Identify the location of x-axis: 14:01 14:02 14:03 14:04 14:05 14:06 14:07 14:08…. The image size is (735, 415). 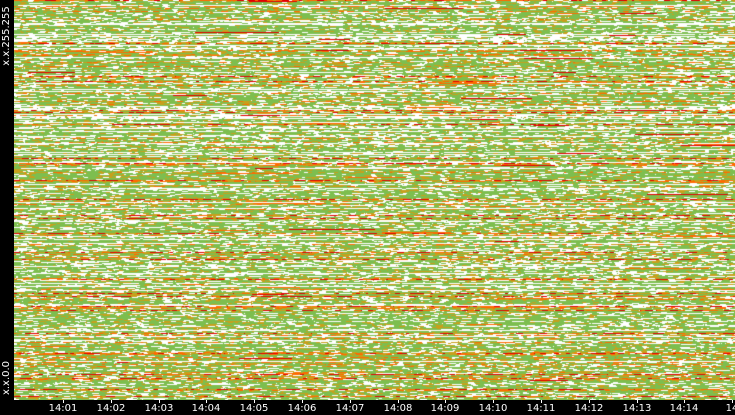
(374, 407).